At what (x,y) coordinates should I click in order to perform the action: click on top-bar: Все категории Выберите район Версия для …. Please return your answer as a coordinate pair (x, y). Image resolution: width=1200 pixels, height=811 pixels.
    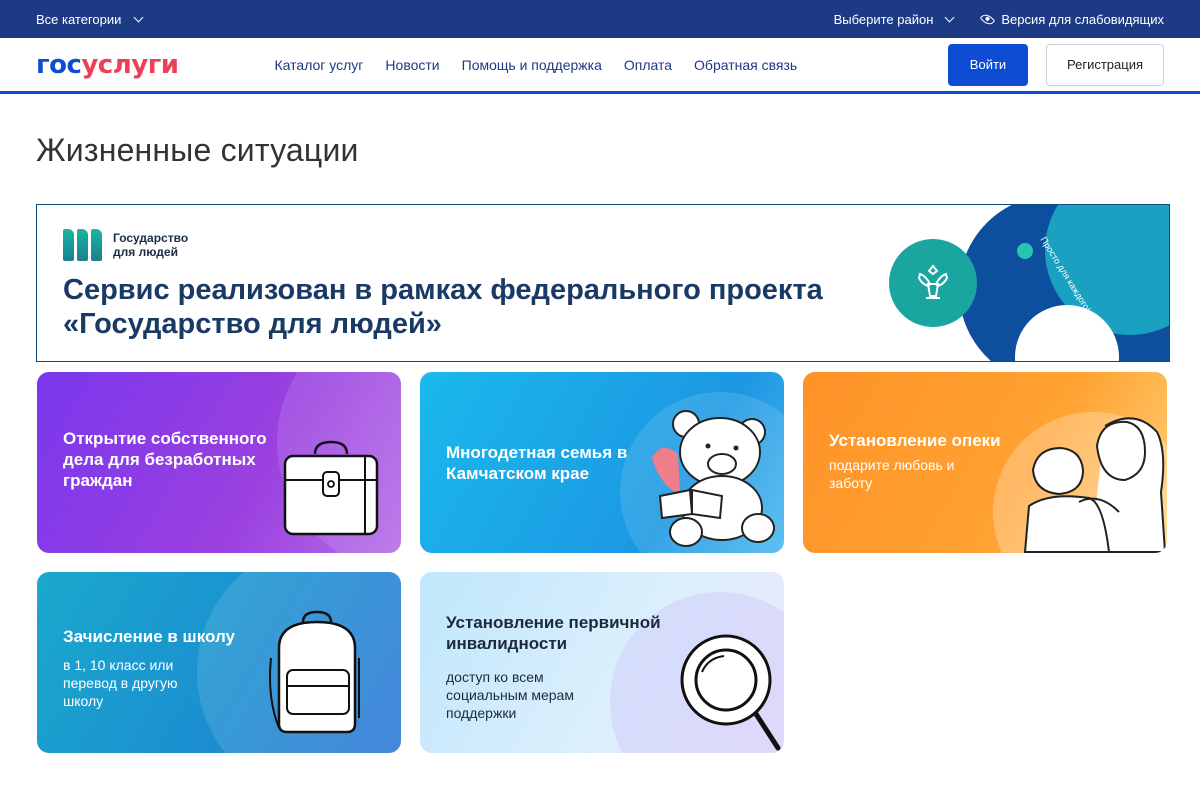
    Looking at the image, I should click on (600, 19).